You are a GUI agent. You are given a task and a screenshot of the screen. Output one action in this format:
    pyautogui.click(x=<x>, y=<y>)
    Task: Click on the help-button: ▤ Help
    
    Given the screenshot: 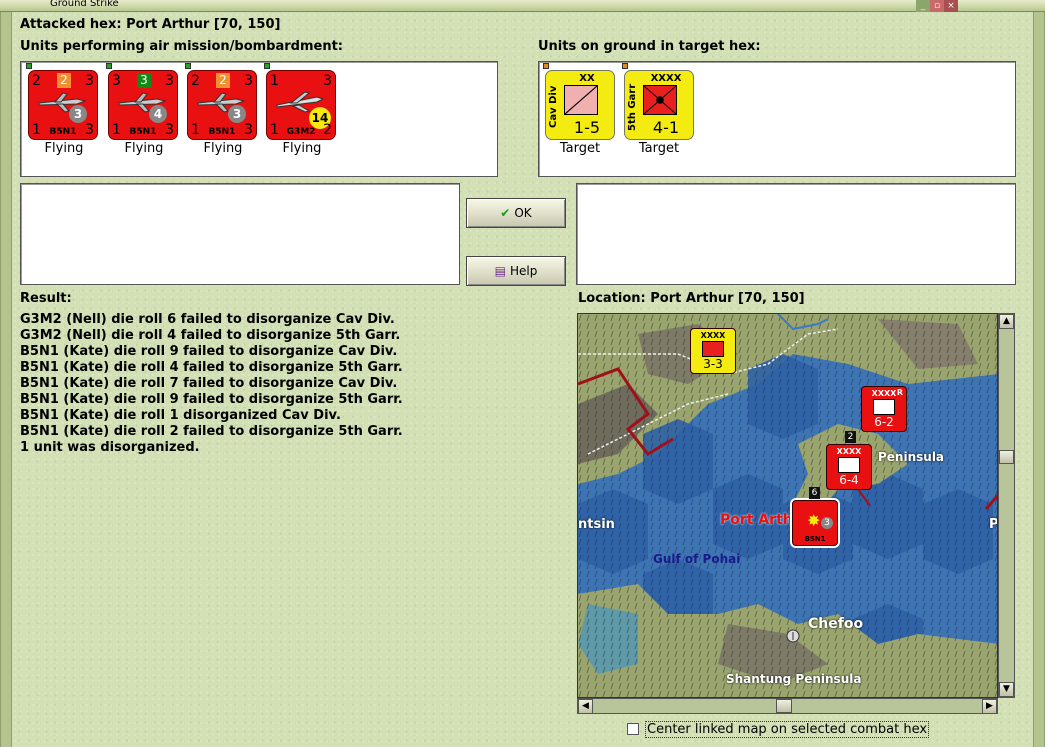 What is the action you would take?
    pyautogui.click(x=516, y=271)
    